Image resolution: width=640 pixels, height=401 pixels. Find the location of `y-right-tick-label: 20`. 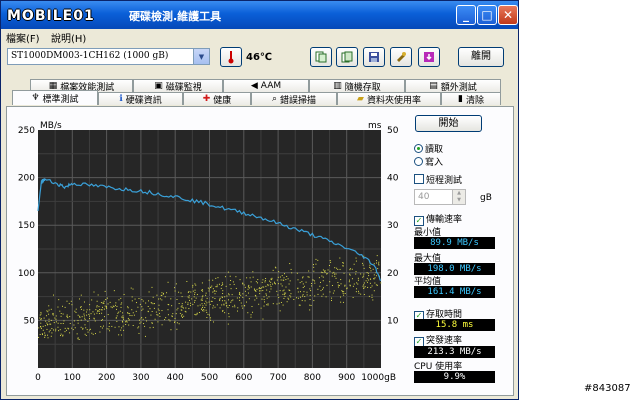

y-right-tick-label: 20 is located at coordinates (393, 274).